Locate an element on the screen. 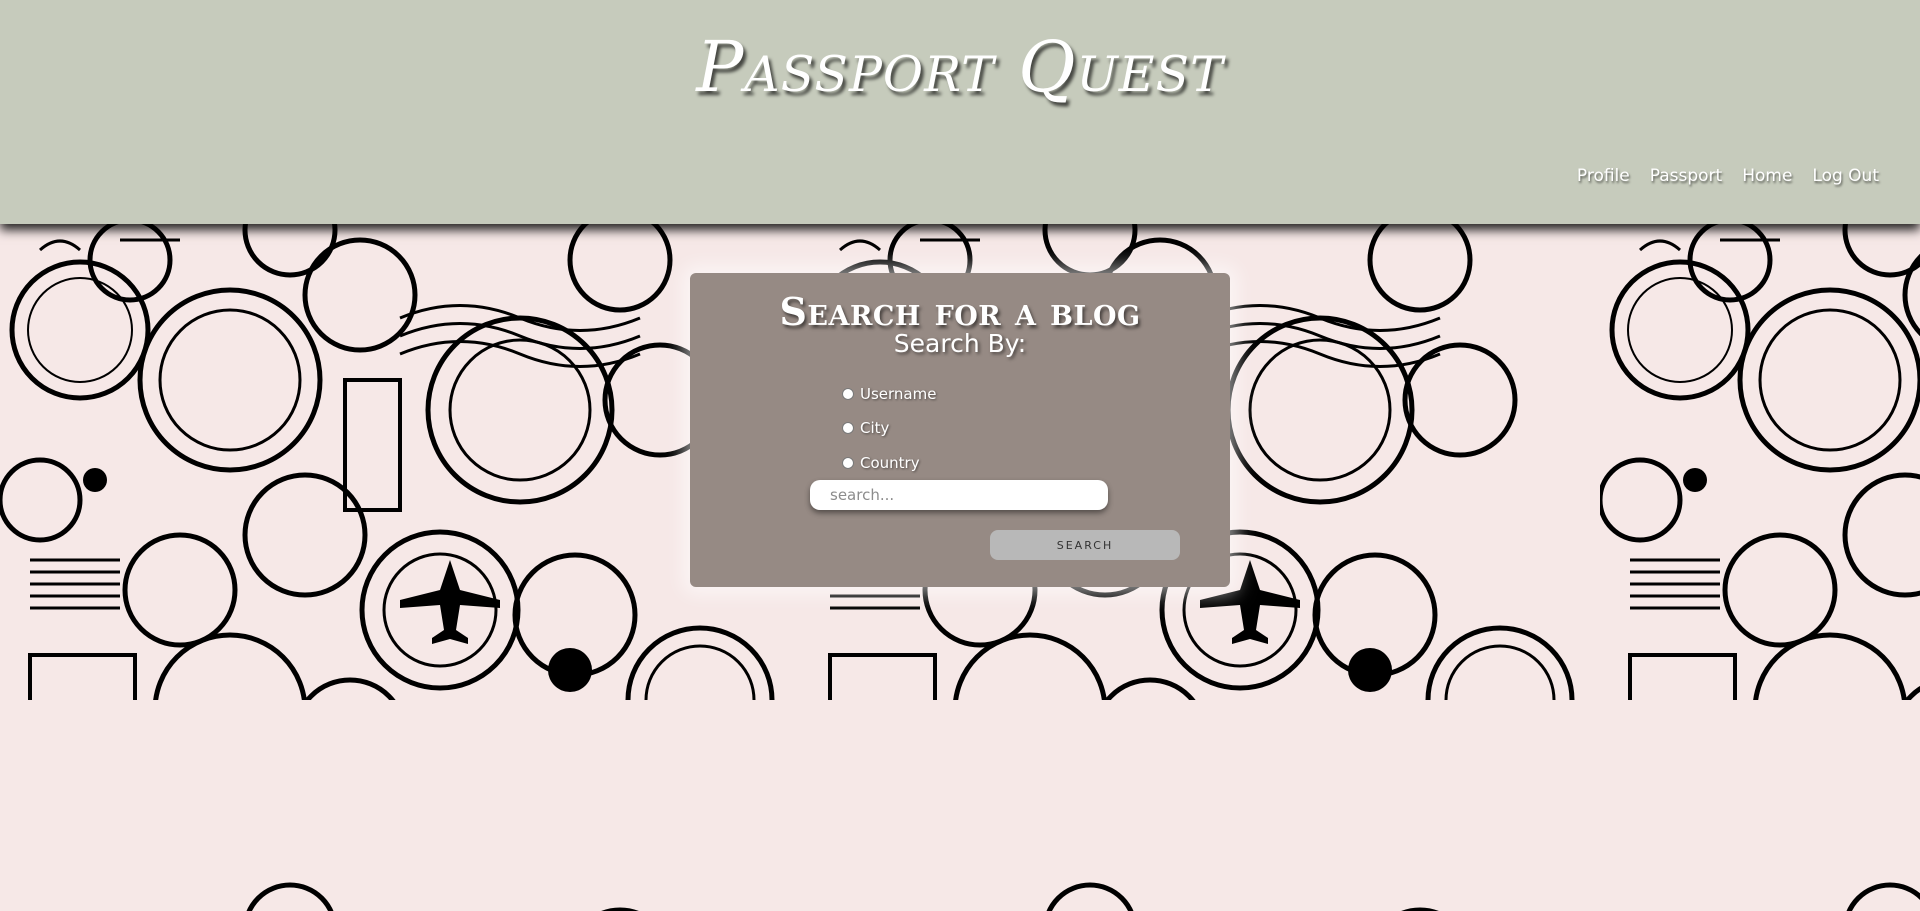 This screenshot has height=911, width=1920. radio-country is located at coordinates (848, 463).